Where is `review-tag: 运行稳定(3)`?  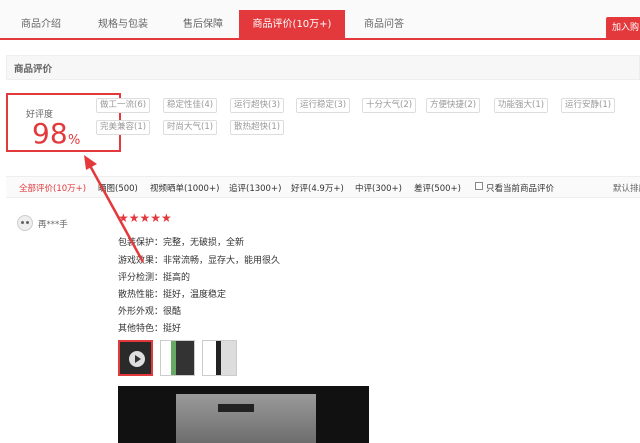
review-tag: 运行稳定(3) is located at coordinates (323, 105).